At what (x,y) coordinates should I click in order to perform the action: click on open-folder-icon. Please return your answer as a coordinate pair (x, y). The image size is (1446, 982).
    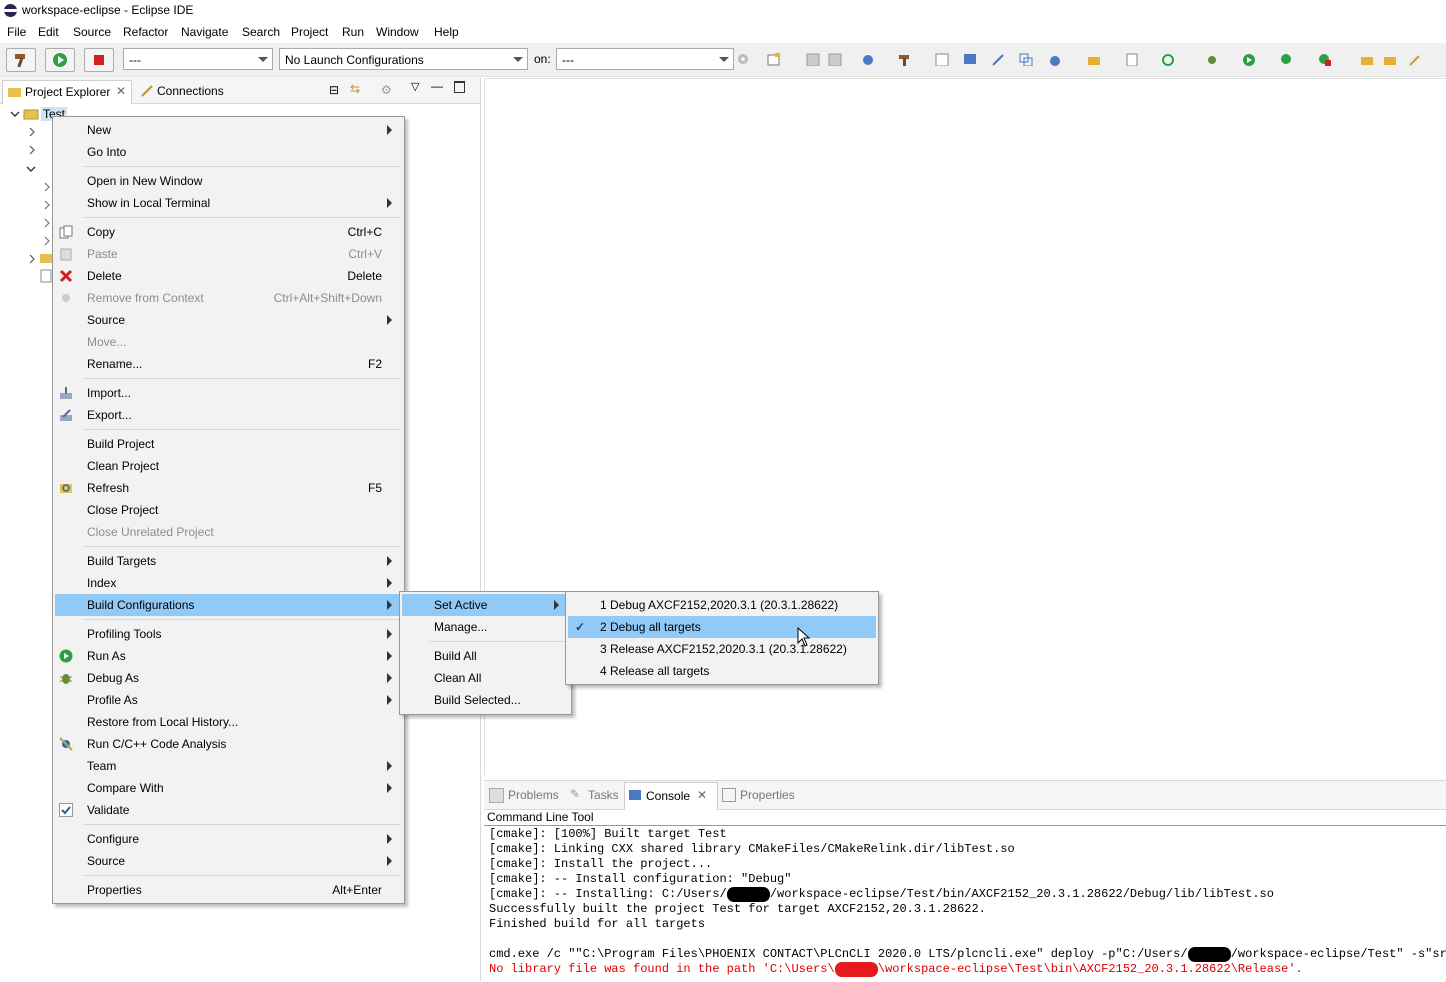
    Looking at the image, I should click on (1367, 59).